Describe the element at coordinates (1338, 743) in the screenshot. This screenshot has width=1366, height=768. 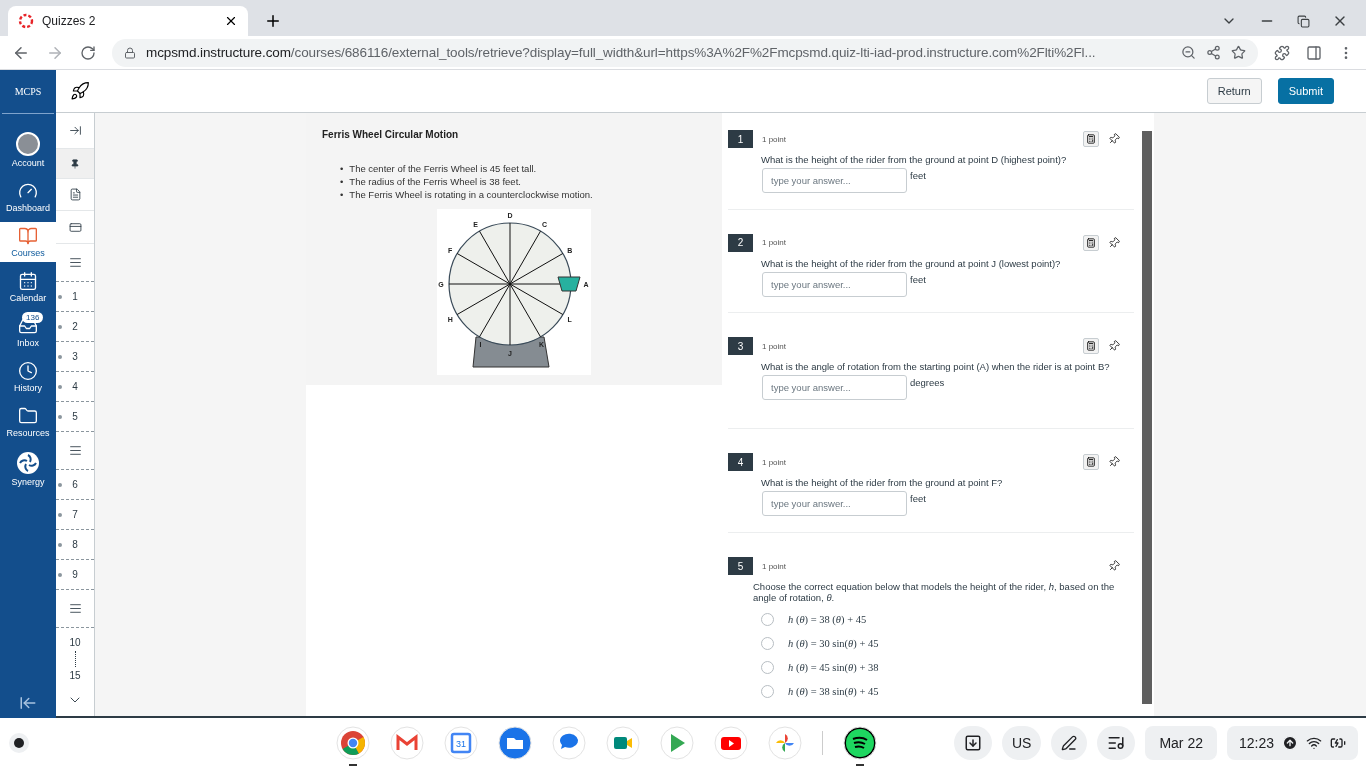
I see `battery-icon` at that location.